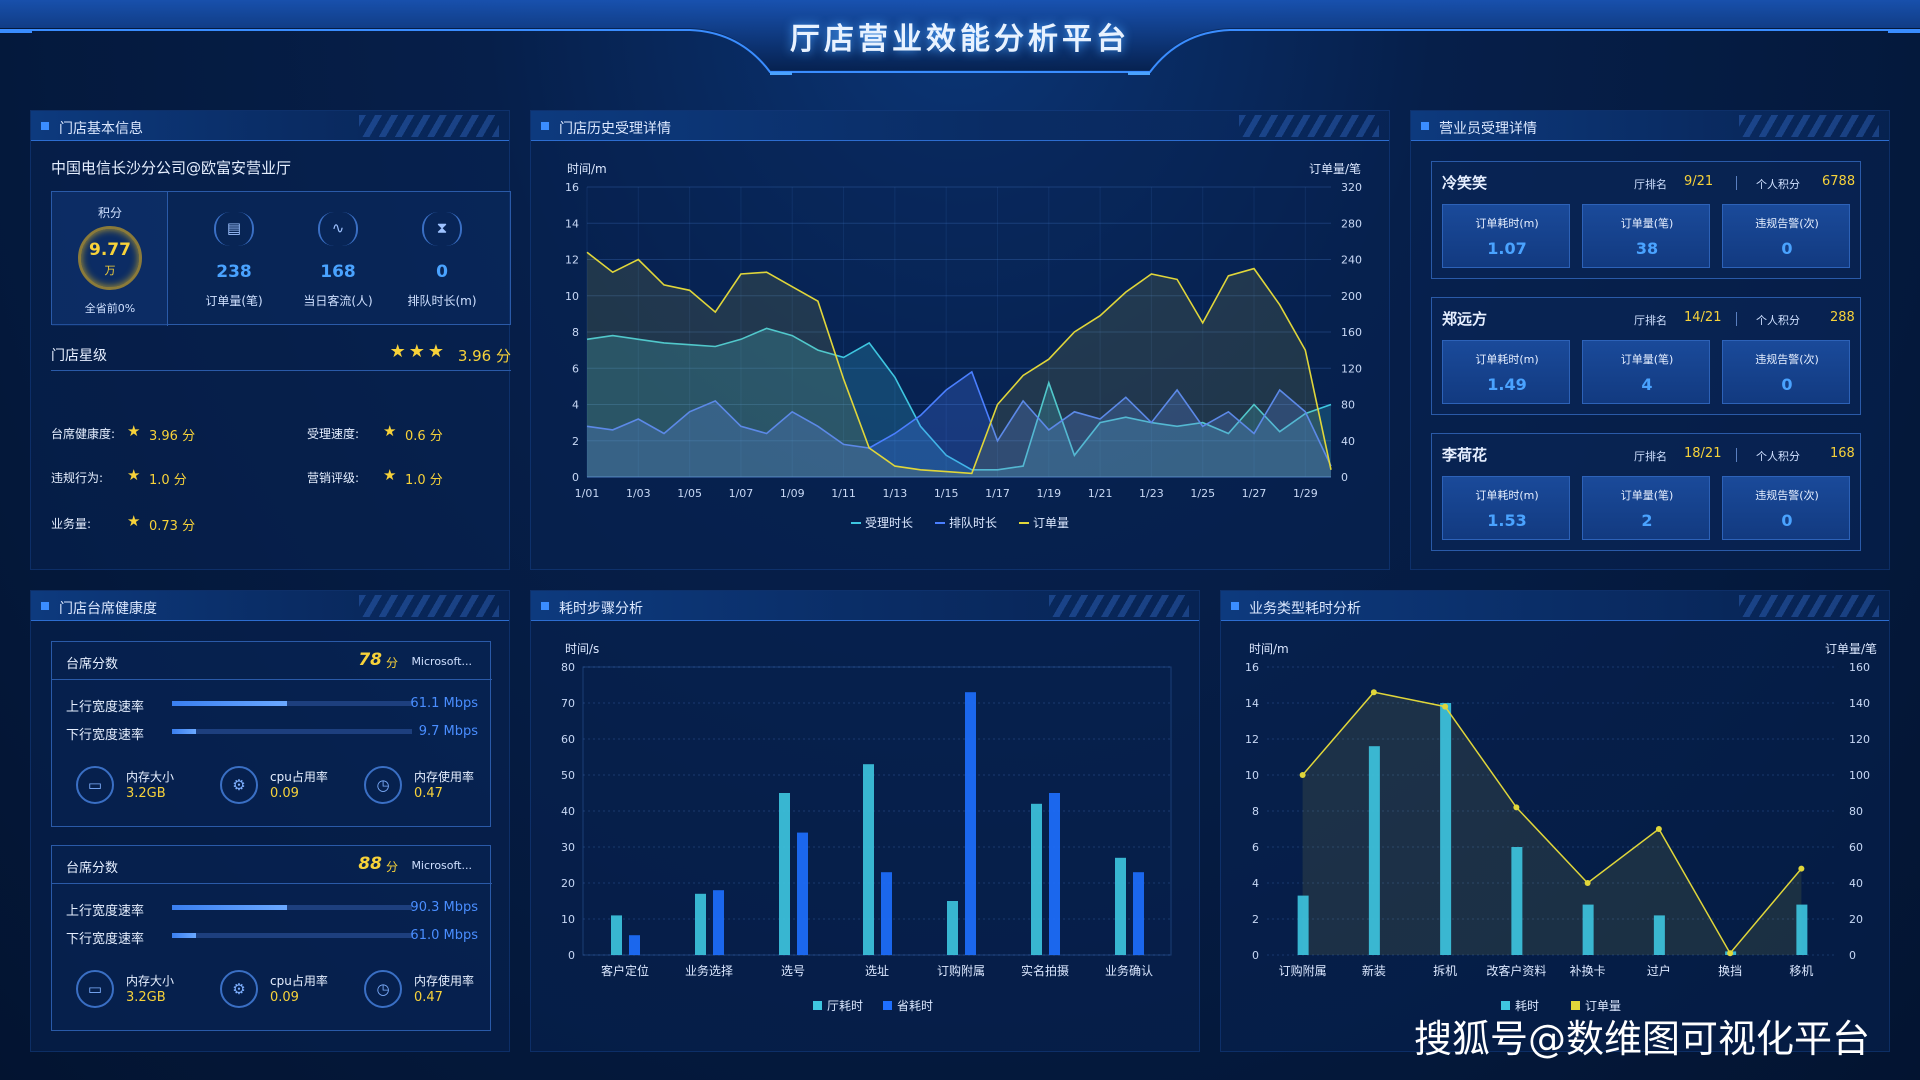 This screenshot has width=1920, height=1080. What do you see at coordinates (424, 436) in the screenshot?
I see `metric-value: 0.6 分` at bounding box center [424, 436].